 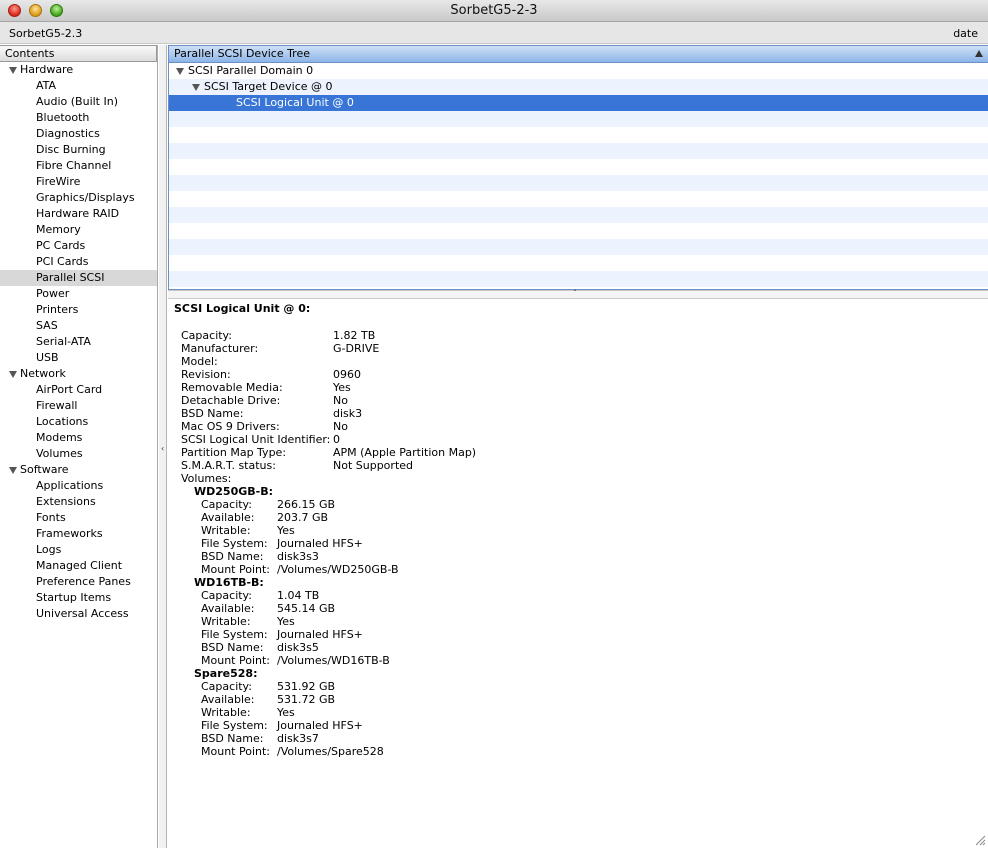 What do you see at coordinates (235, 569) in the screenshot?
I see `property-key: Mount Point:` at bounding box center [235, 569].